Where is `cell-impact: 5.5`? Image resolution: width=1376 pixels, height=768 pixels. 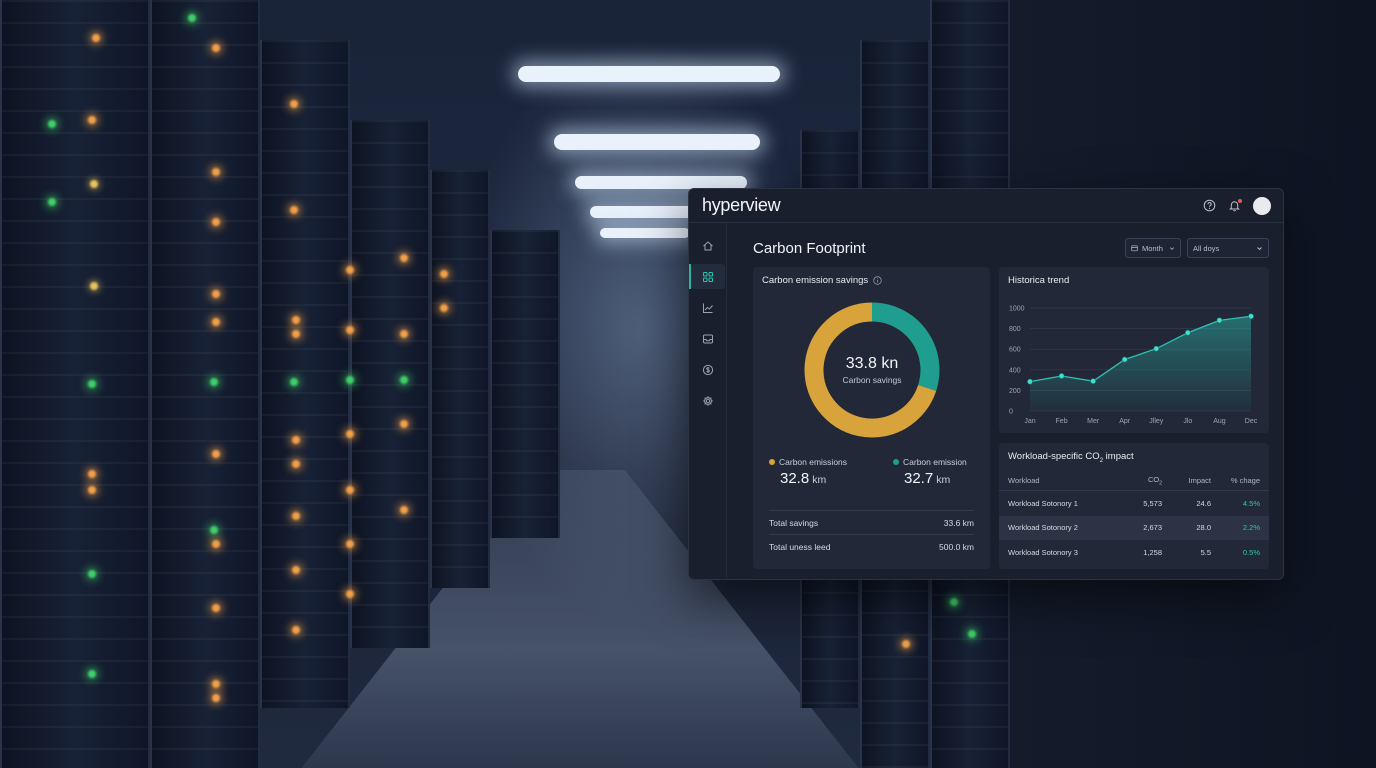
cell-impact: 5.5 is located at coordinates (1205, 552).